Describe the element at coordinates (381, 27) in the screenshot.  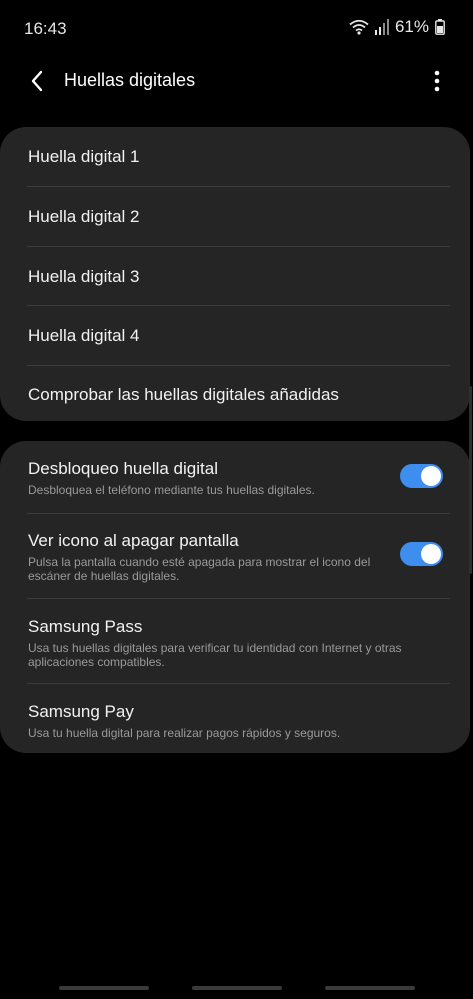
I see `signal-icon` at that location.